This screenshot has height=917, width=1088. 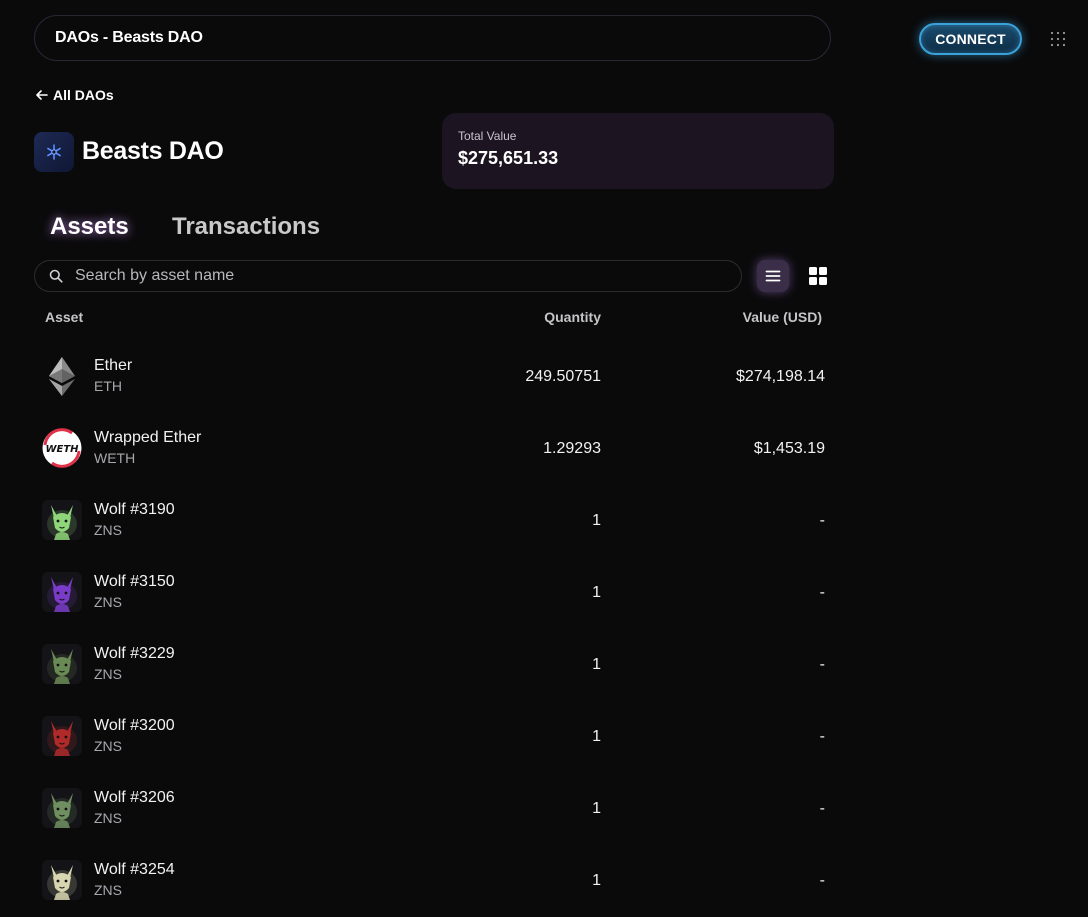 I want to click on asset-name: Wolf #3200, so click(x=134, y=725).